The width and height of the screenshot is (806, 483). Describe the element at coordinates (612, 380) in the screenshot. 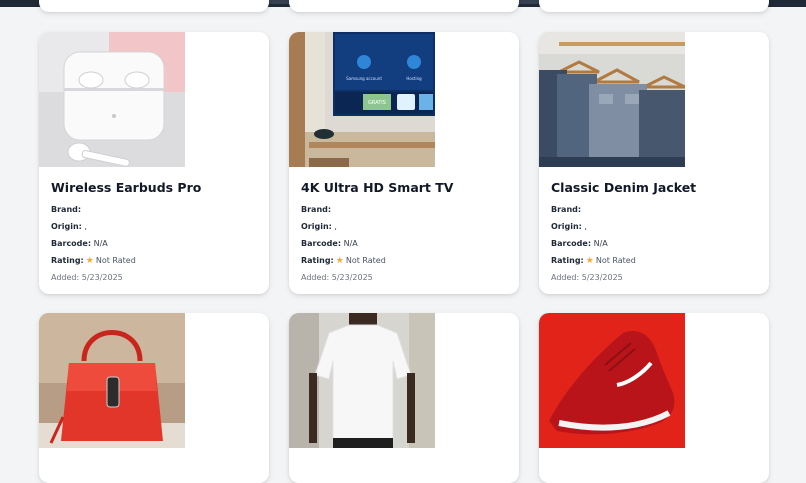

I see `red-sneaker-image` at that location.